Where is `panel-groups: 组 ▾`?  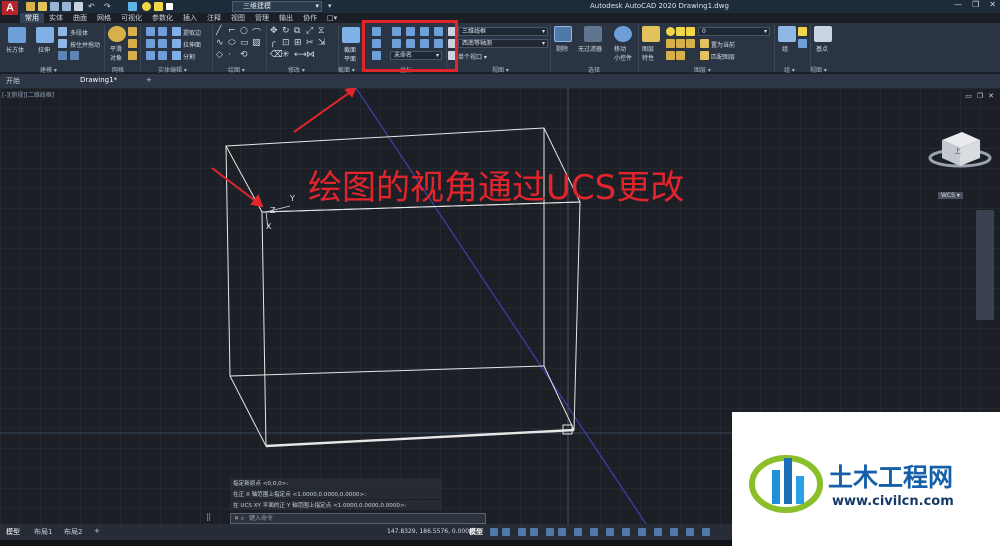 panel-groups: 组 ▾ is located at coordinates (789, 69).